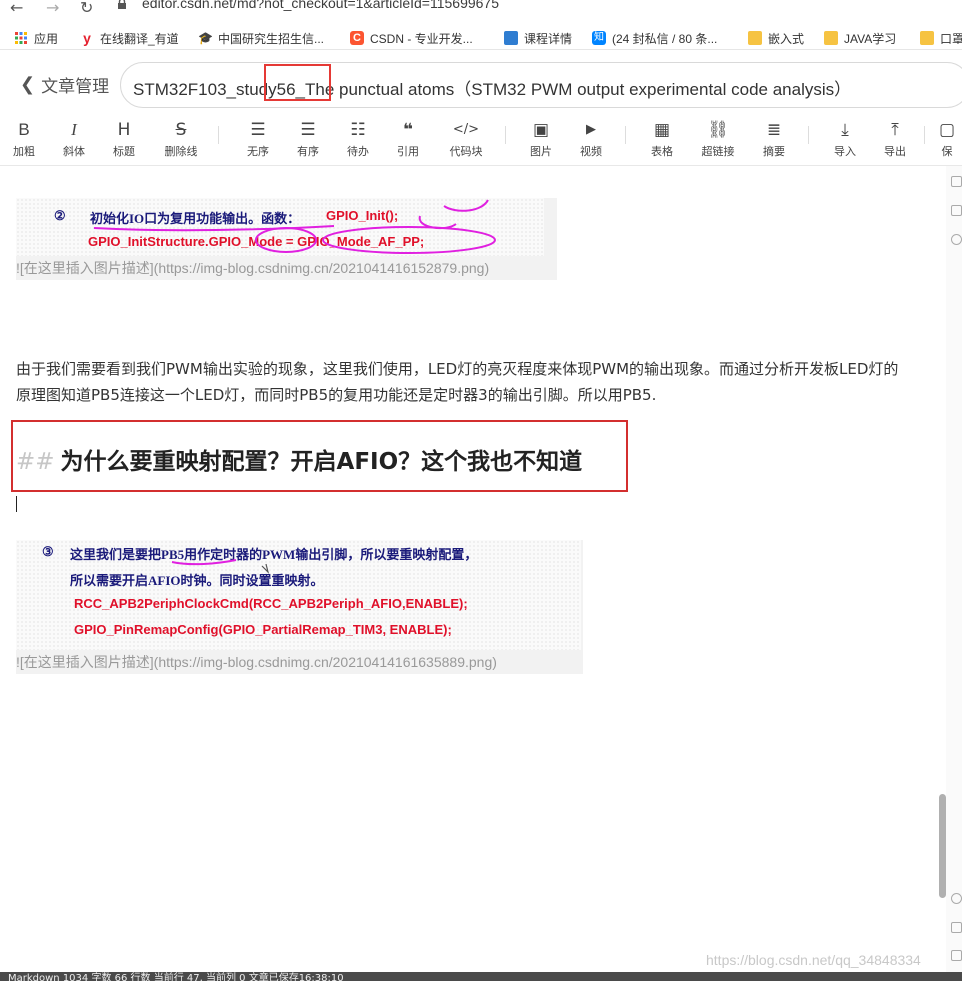 The height and width of the screenshot is (981, 962). I want to click on tool-label: 代码块, so click(466, 151).